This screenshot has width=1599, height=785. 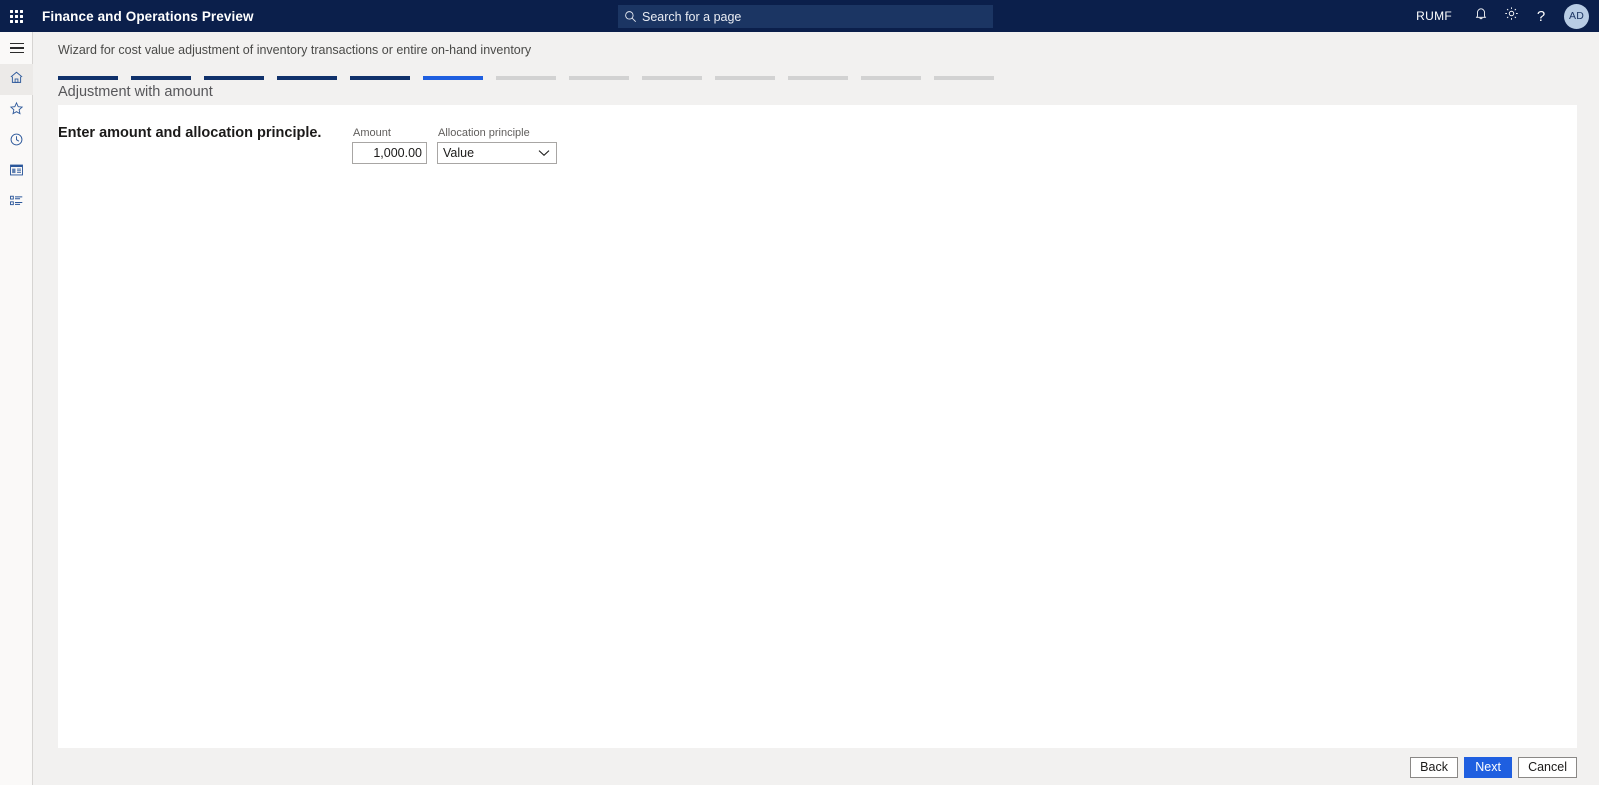 I want to click on bell-icon, so click(x=1481, y=16).